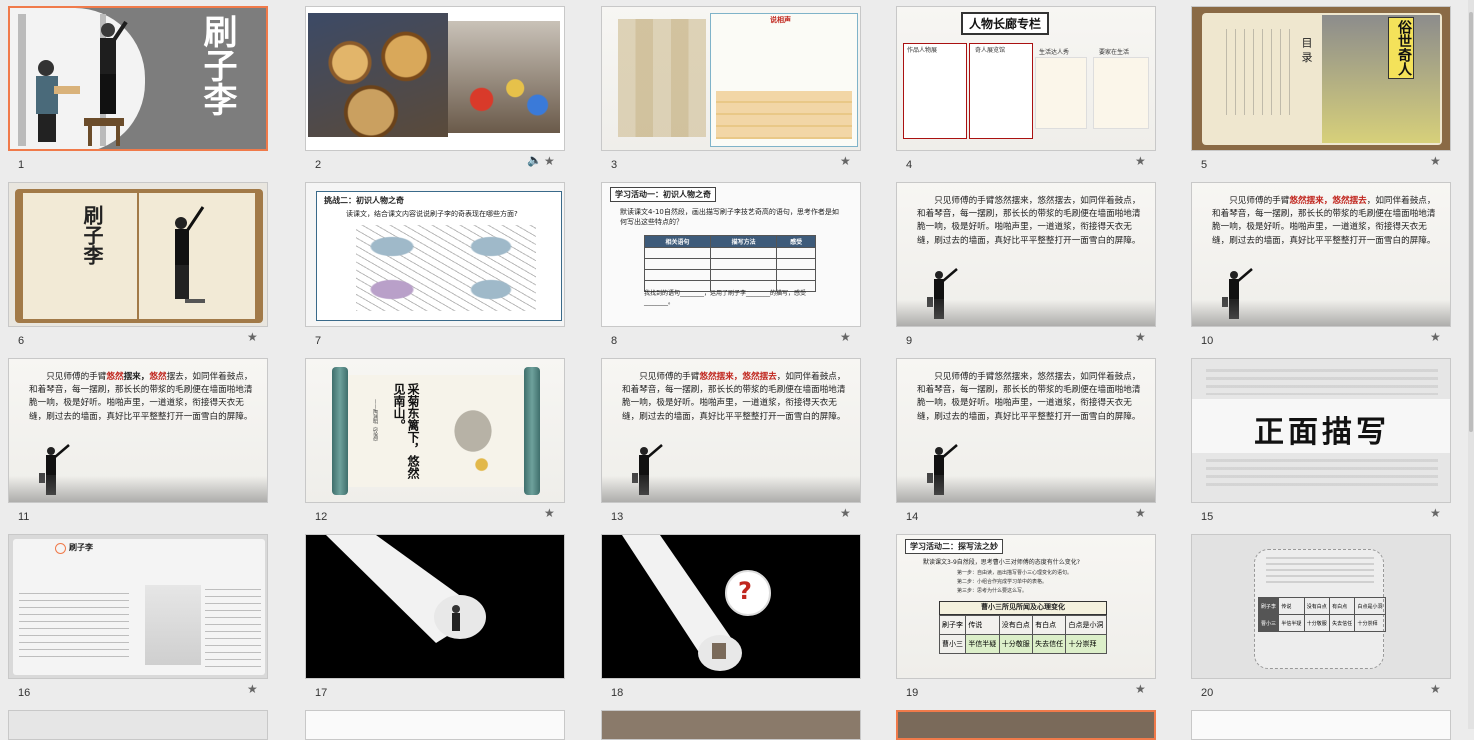 The width and height of the screenshot is (1474, 740). Describe the element at coordinates (435, 254) in the screenshot. I see `slide-7-preview: 挑战二：初识人物之奇 读课文，结合课文内容说说刷子李的奇表现在哪些方面?` at that location.